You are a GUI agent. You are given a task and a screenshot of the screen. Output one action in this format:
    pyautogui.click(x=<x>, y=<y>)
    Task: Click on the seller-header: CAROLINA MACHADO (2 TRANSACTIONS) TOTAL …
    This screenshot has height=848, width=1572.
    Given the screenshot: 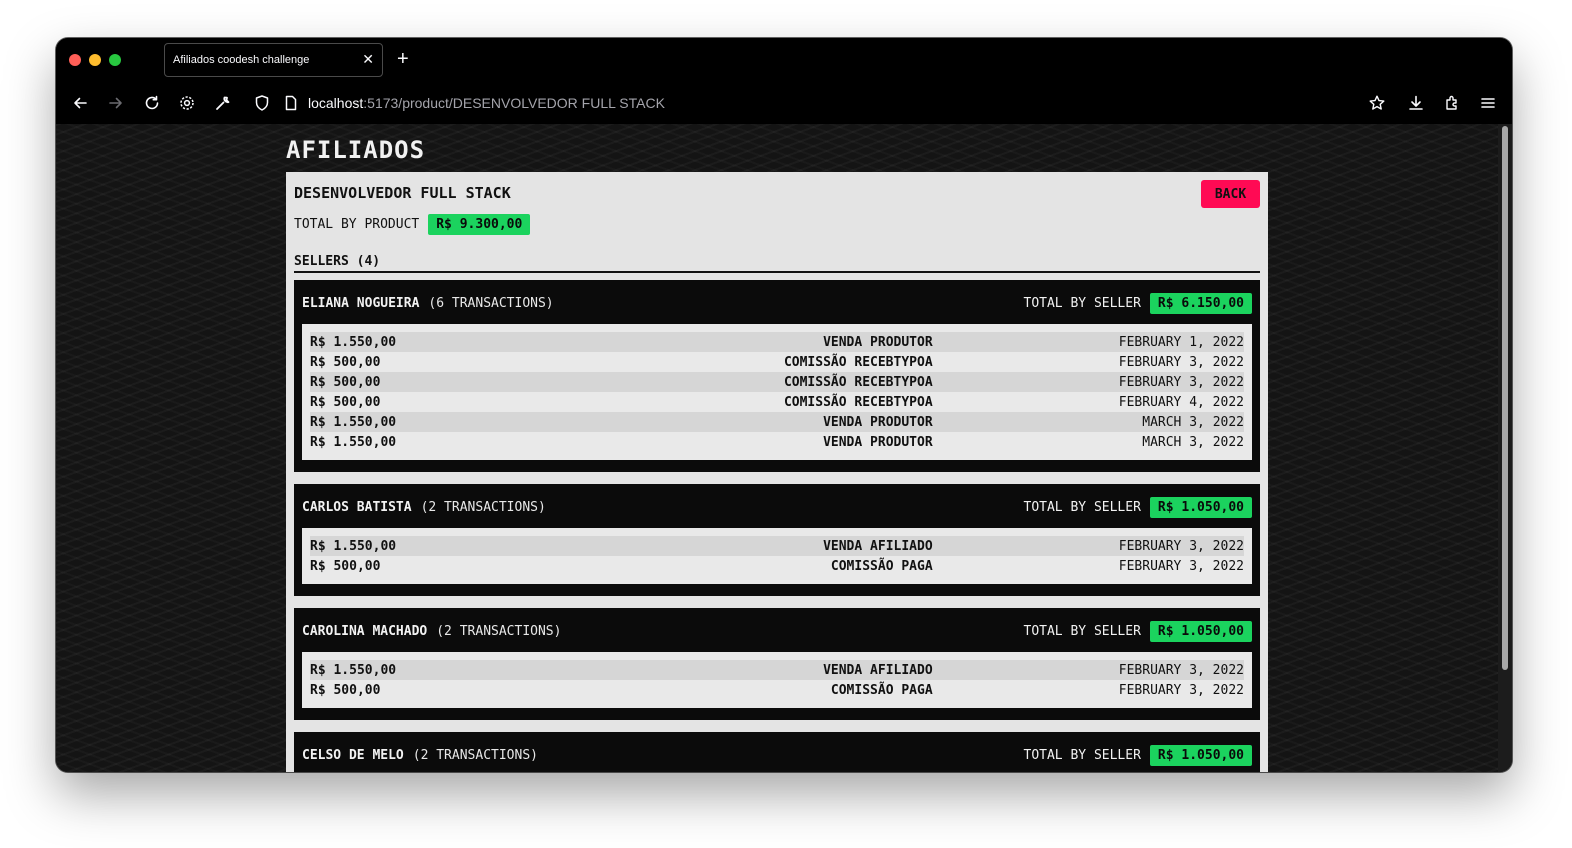 What is the action you would take?
    pyautogui.click(x=777, y=631)
    